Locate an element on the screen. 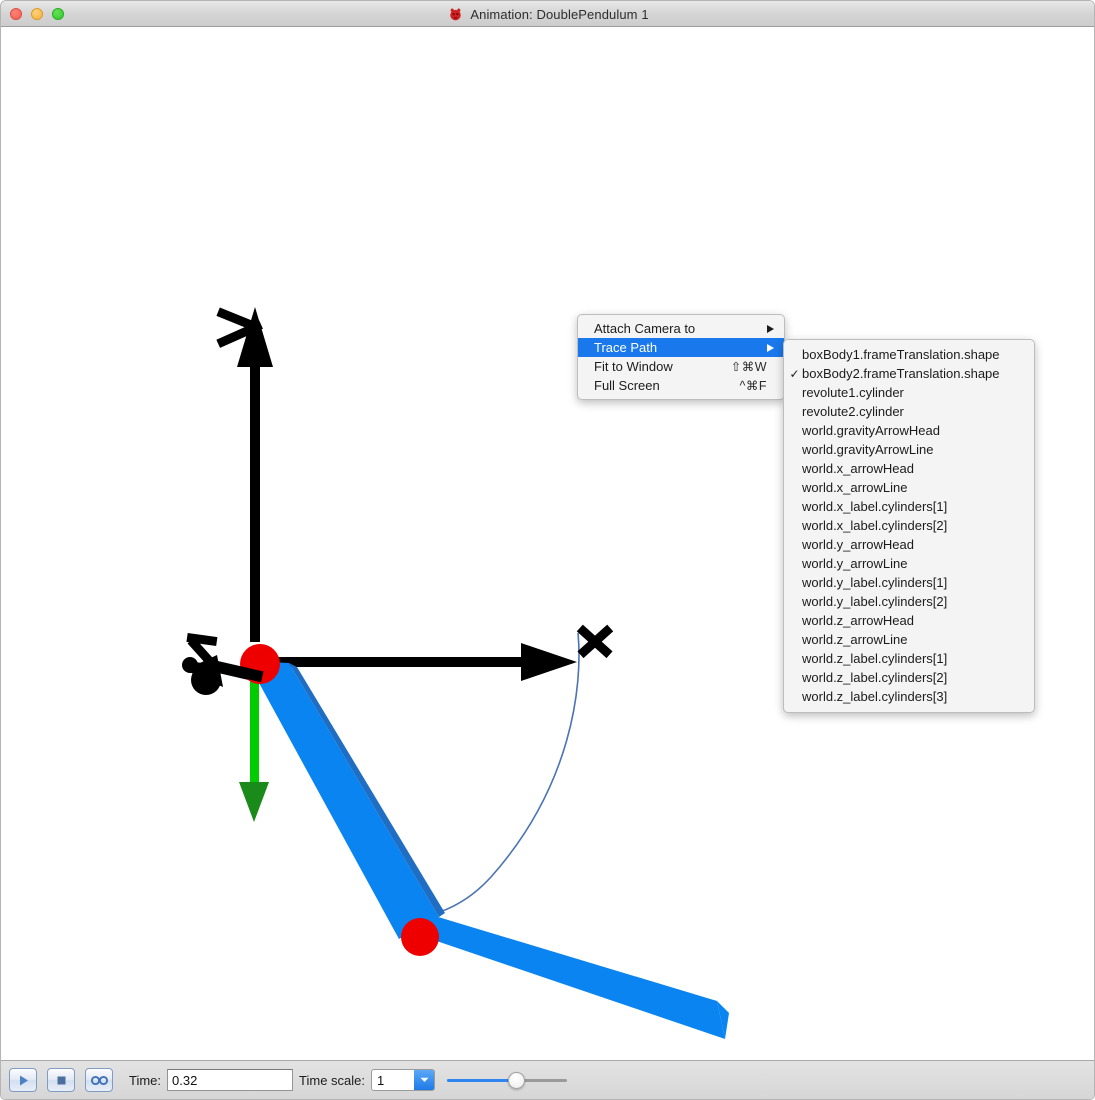  submenu-item: world.x_arrowHead is located at coordinates (909, 468).